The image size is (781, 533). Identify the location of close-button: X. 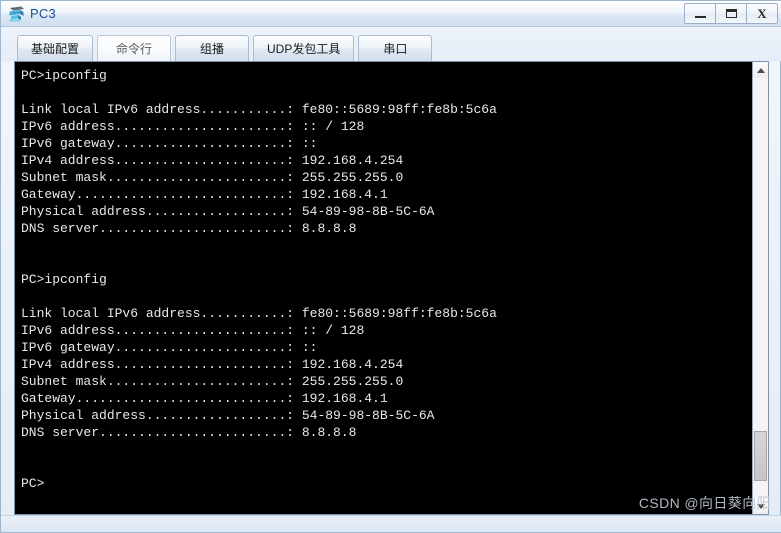
(762, 13).